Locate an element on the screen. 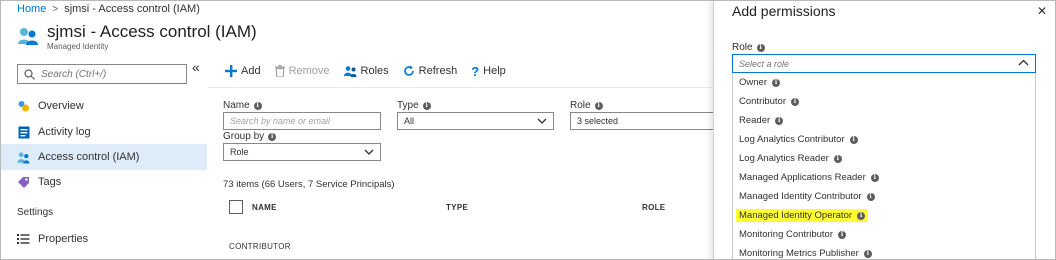 The height and width of the screenshot is (260, 1056). sidebar-search-input is located at coordinates (111, 74).